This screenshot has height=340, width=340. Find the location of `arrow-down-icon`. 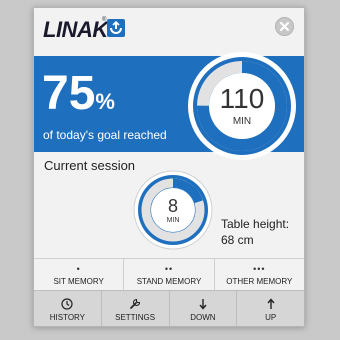

arrow-down-icon is located at coordinates (203, 304).